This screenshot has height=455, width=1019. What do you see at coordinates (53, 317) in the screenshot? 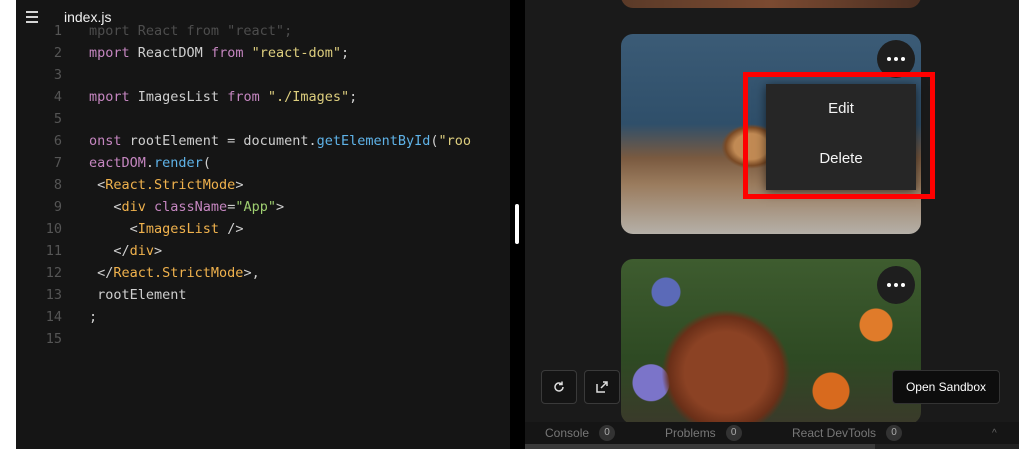
I see `line-number: 14` at bounding box center [53, 317].